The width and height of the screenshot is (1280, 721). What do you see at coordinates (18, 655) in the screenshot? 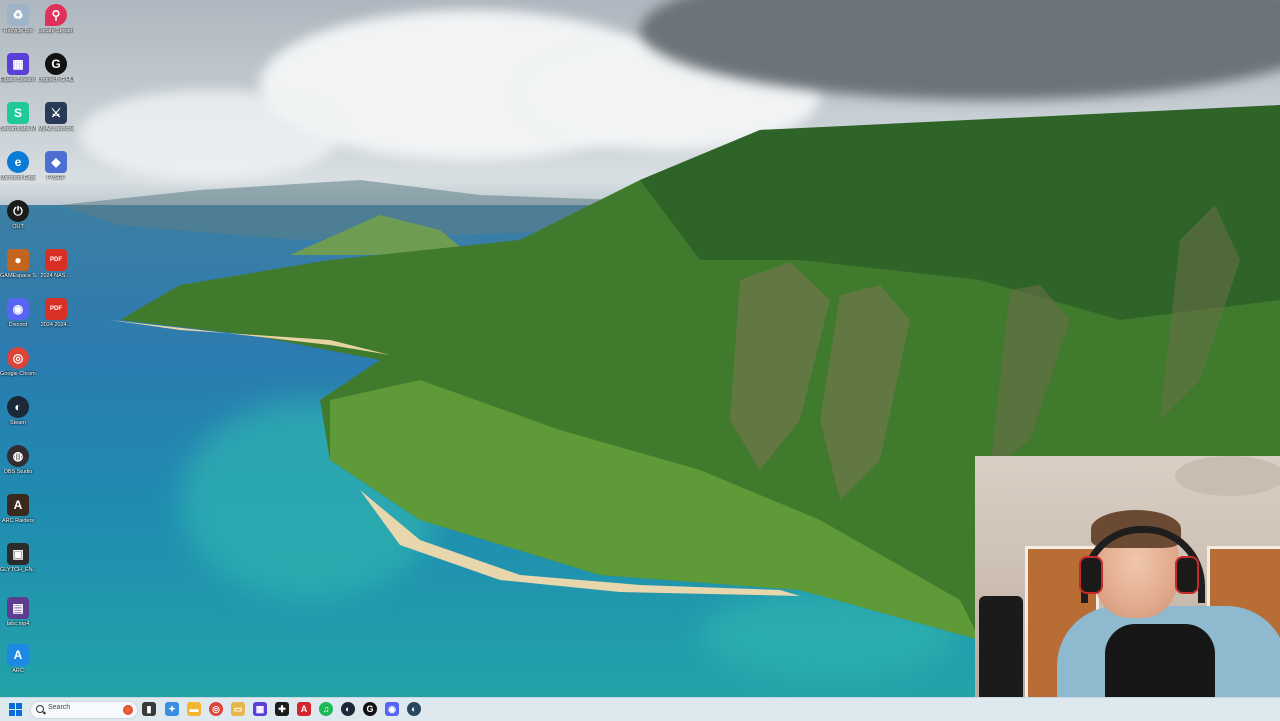
I see `arc-icon: A` at bounding box center [18, 655].